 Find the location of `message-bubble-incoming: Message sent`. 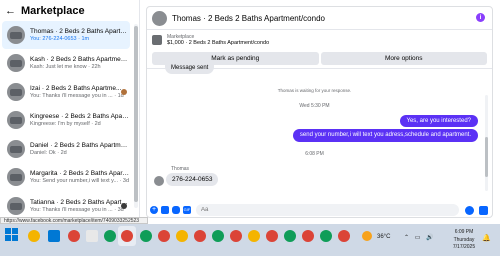

message-bubble-incoming: Message sent is located at coordinates (190, 68).